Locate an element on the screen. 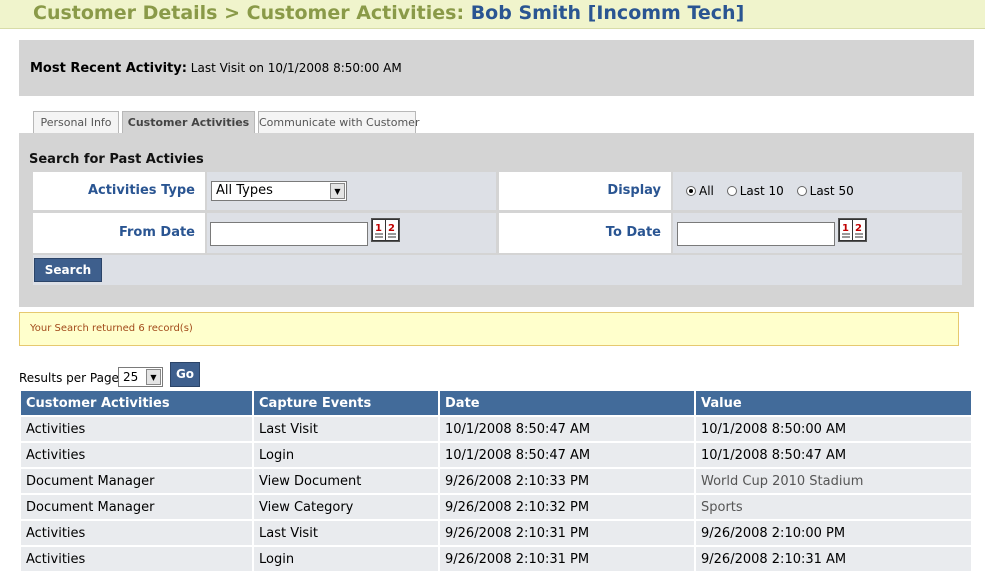 The image size is (985, 574). tab-communicate-with-customer: Communicate with Customer is located at coordinates (338, 122).